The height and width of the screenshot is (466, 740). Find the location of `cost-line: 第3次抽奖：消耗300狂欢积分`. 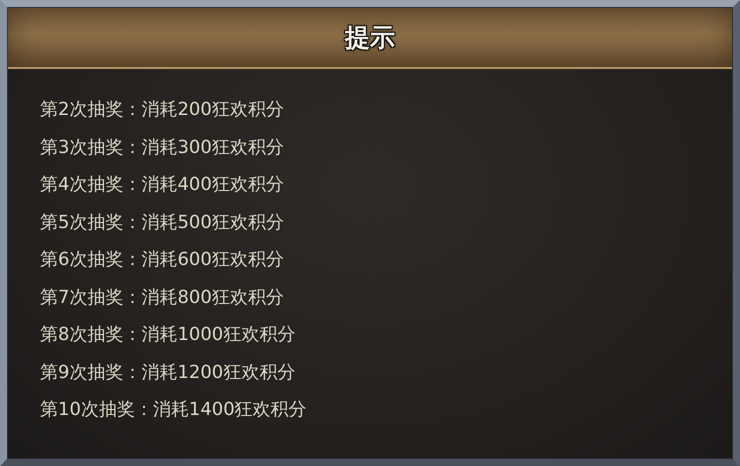

cost-line: 第3次抽奖：消耗300狂欢积分 is located at coordinates (162, 148).